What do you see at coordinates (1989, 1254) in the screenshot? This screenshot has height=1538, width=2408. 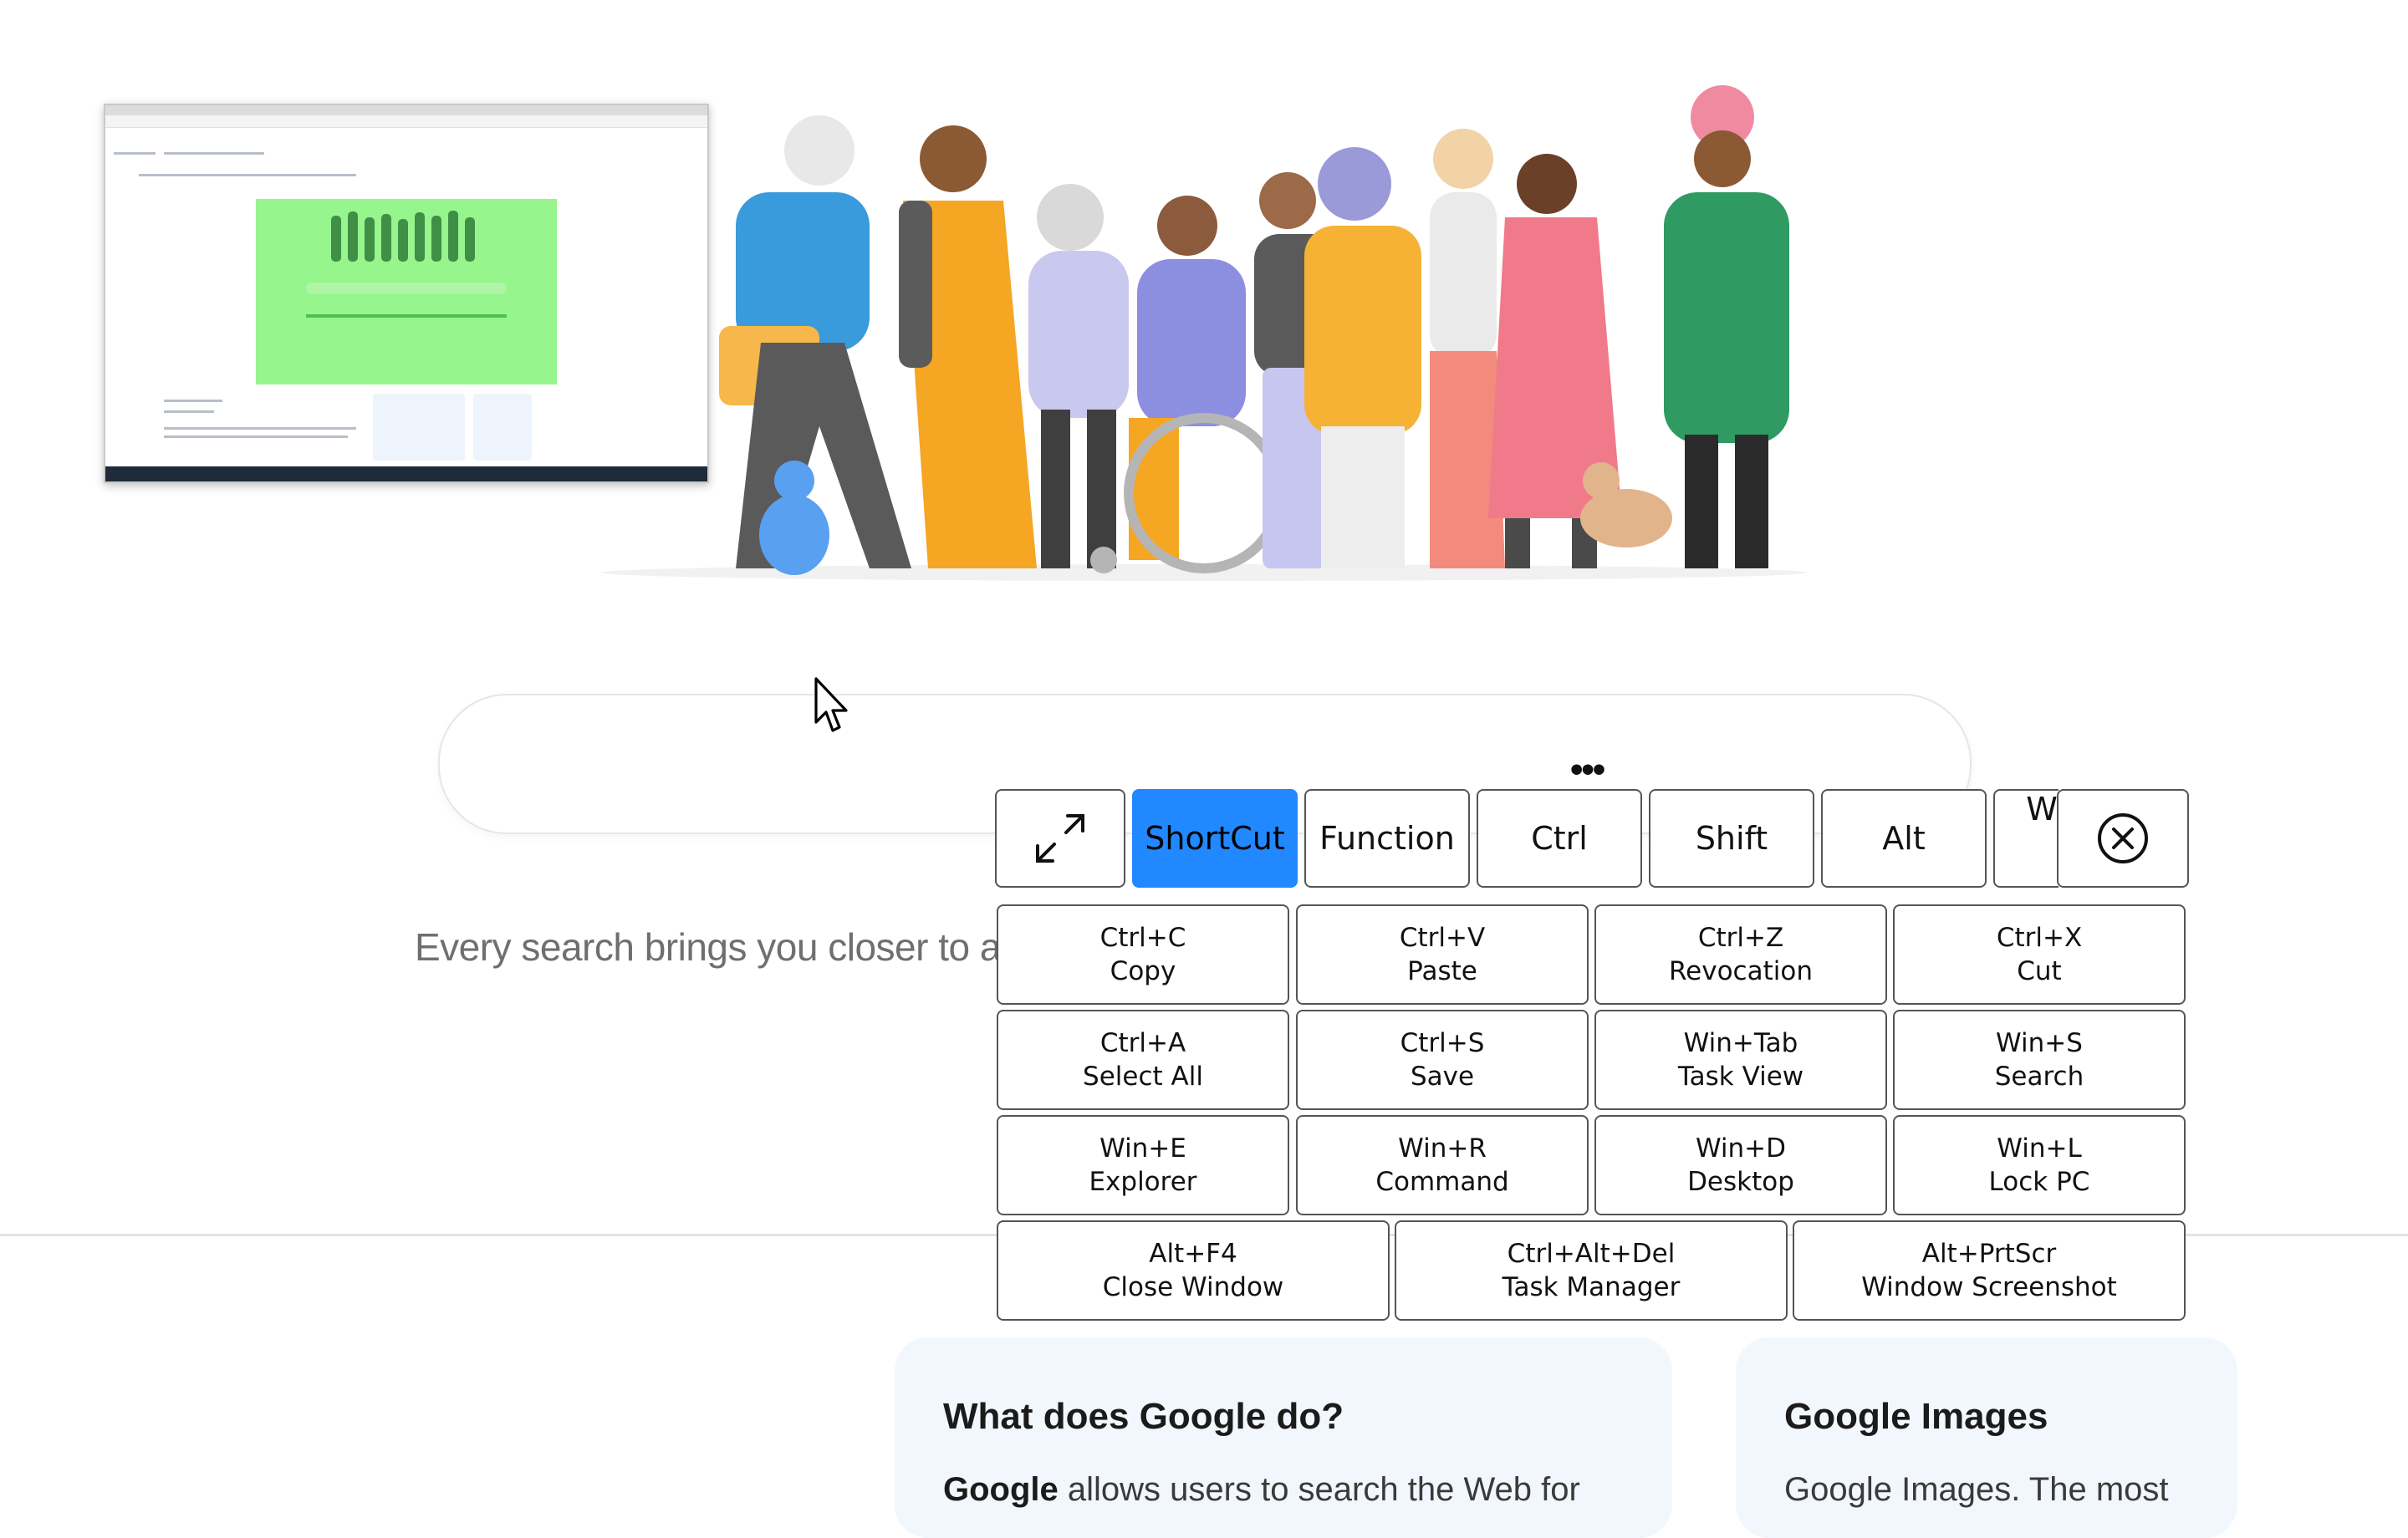 I see `shortcut-combo: Alt+PrtScr` at bounding box center [1989, 1254].